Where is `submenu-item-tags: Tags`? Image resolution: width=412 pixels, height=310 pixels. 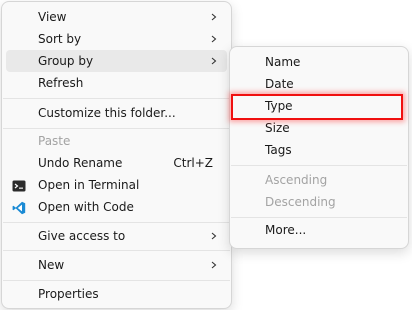
submenu-item-tags: Tags is located at coordinates (319, 150).